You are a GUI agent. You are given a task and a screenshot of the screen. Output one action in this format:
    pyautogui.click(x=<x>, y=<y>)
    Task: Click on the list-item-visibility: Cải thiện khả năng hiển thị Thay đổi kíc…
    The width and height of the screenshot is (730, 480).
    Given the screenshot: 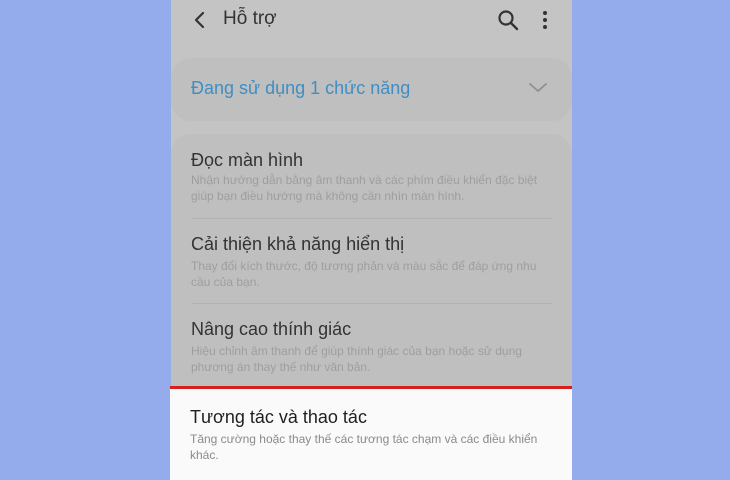 What is the action you would take?
    pyautogui.click(x=371, y=261)
    